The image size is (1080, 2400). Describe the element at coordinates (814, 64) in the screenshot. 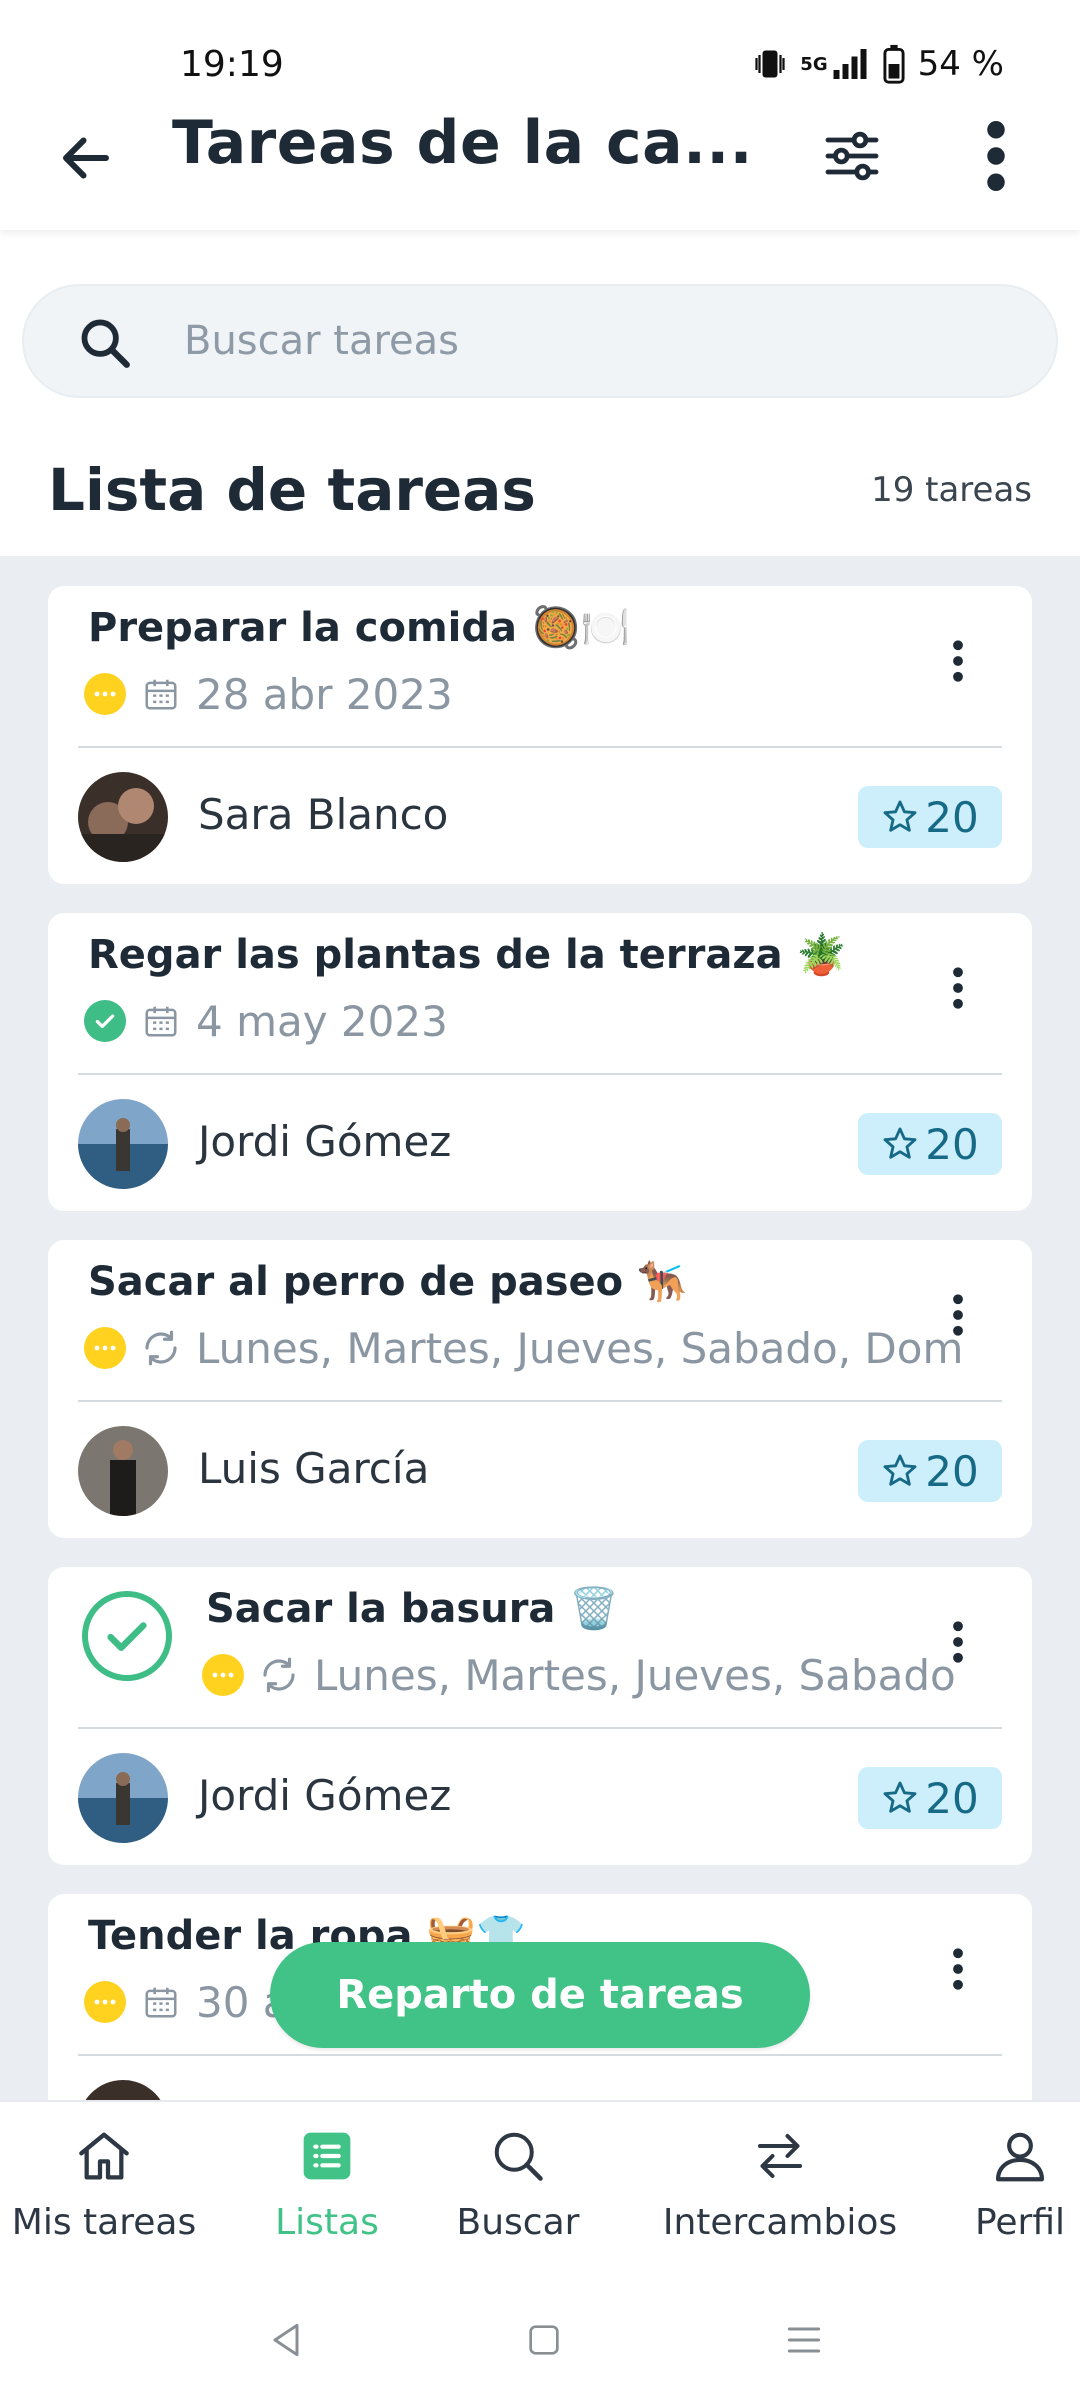

I see `network-type: 5G` at that location.